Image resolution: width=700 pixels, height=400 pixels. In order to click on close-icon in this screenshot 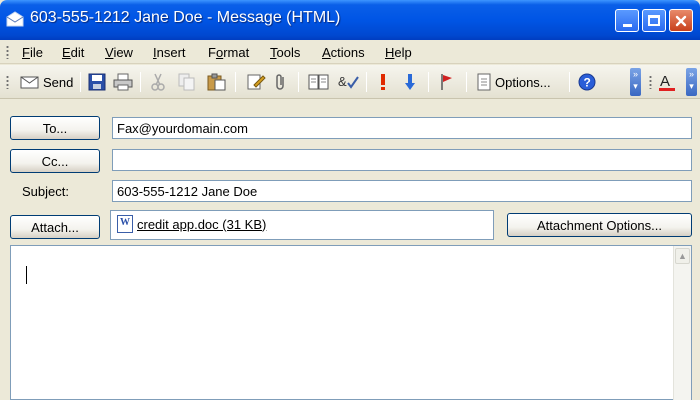, I will do `click(681, 20)`.